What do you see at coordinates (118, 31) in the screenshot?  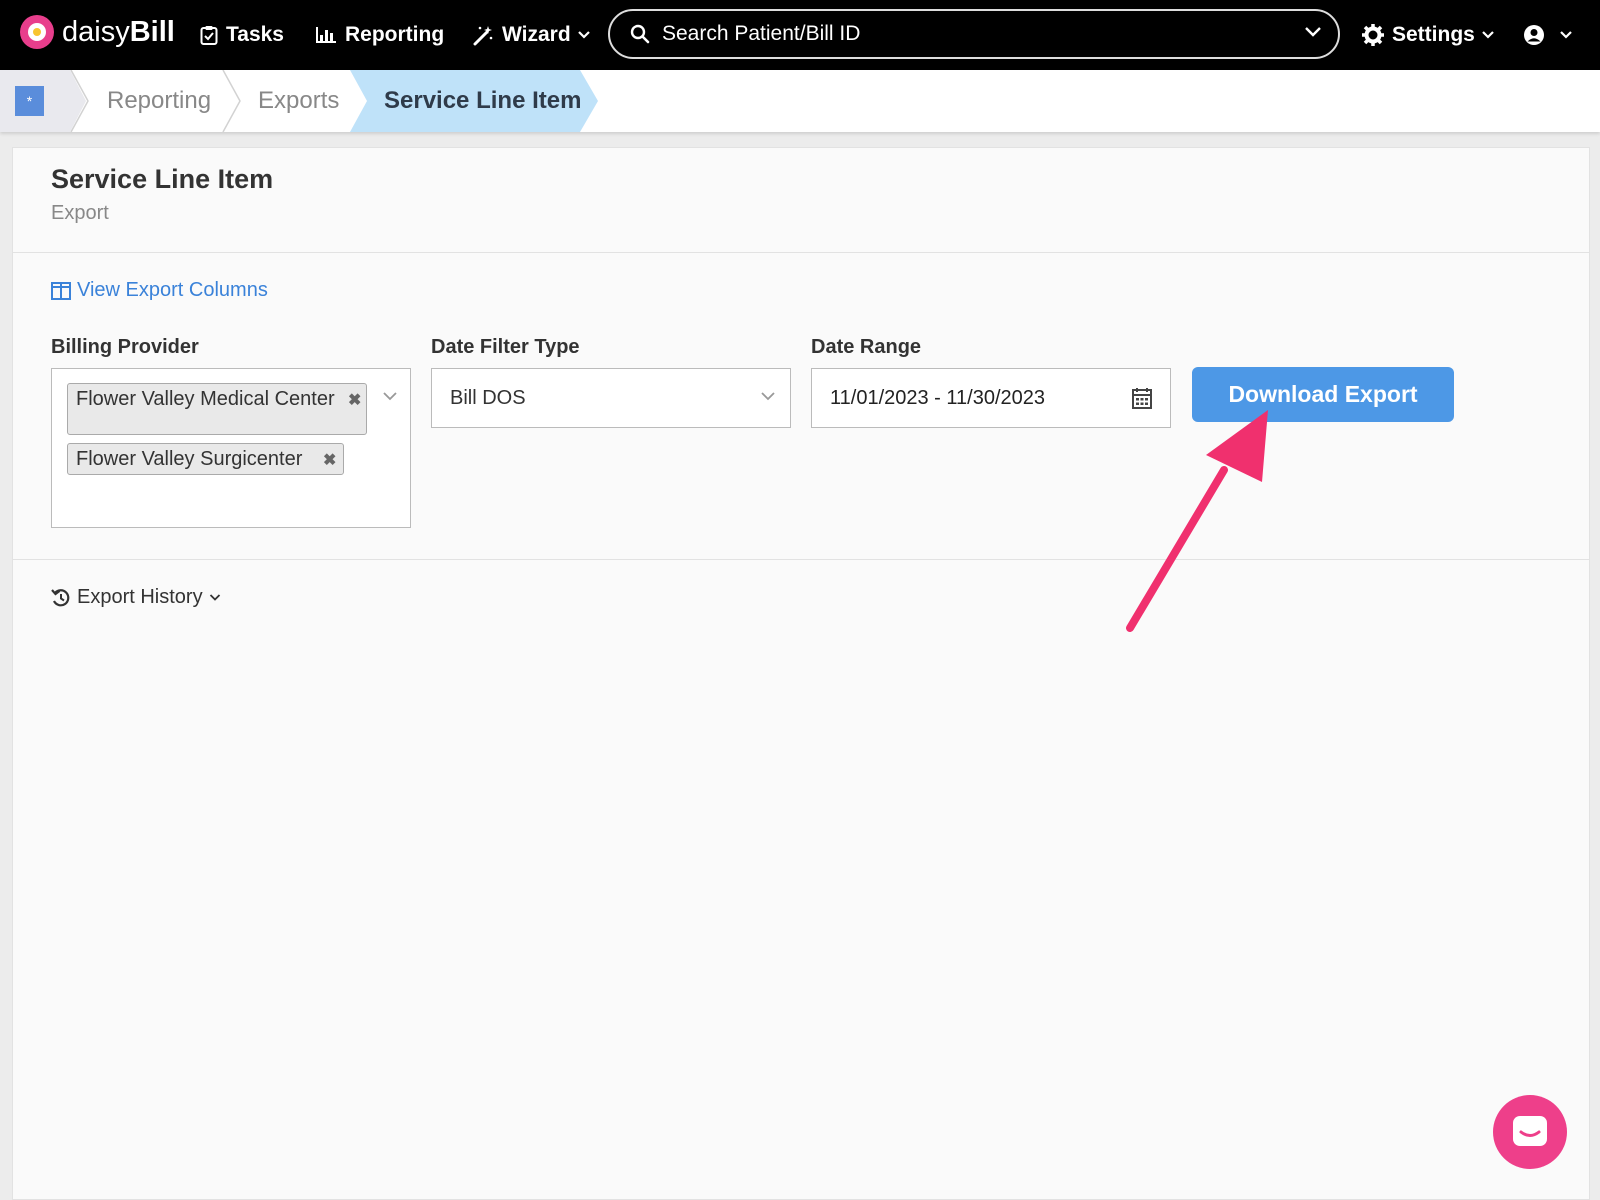 I see `brand-name: daisyBill` at bounding box center [118, 31].